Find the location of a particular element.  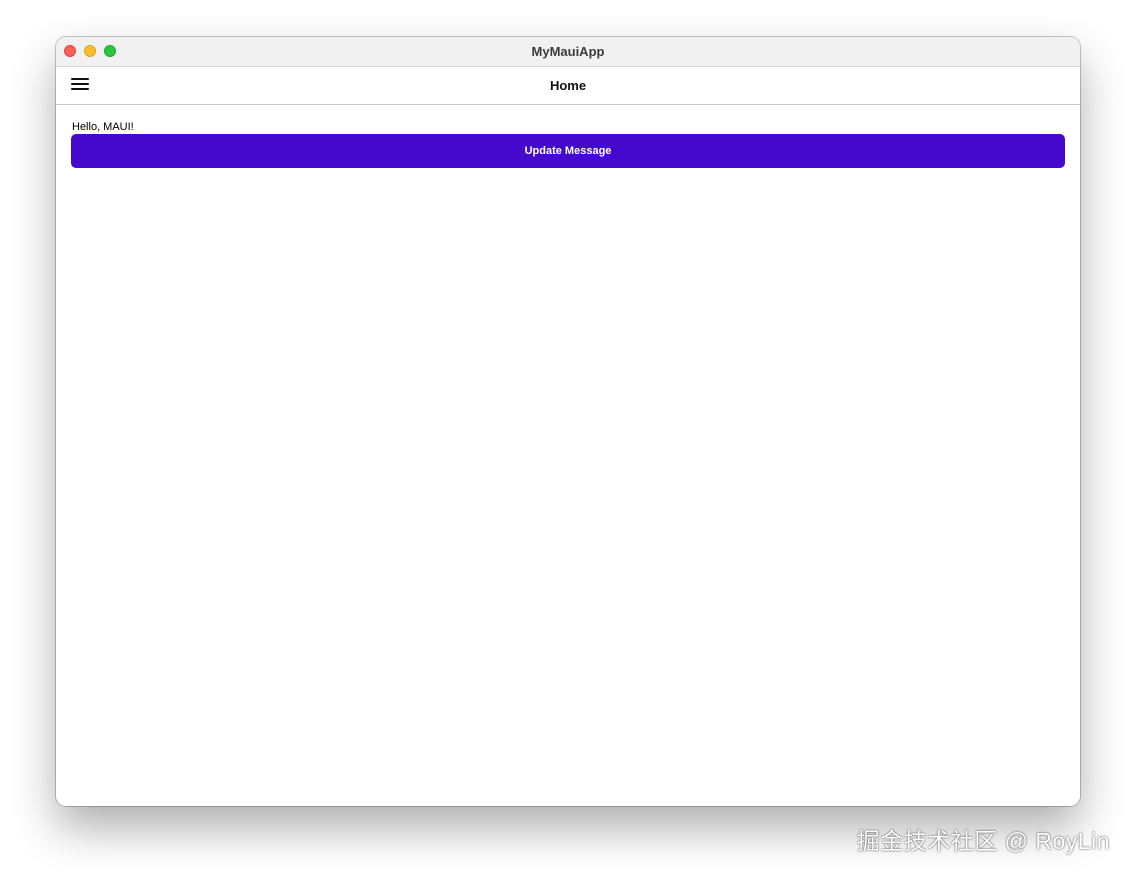

window-title: MyMauiApp is located at coordinates (568, 51).